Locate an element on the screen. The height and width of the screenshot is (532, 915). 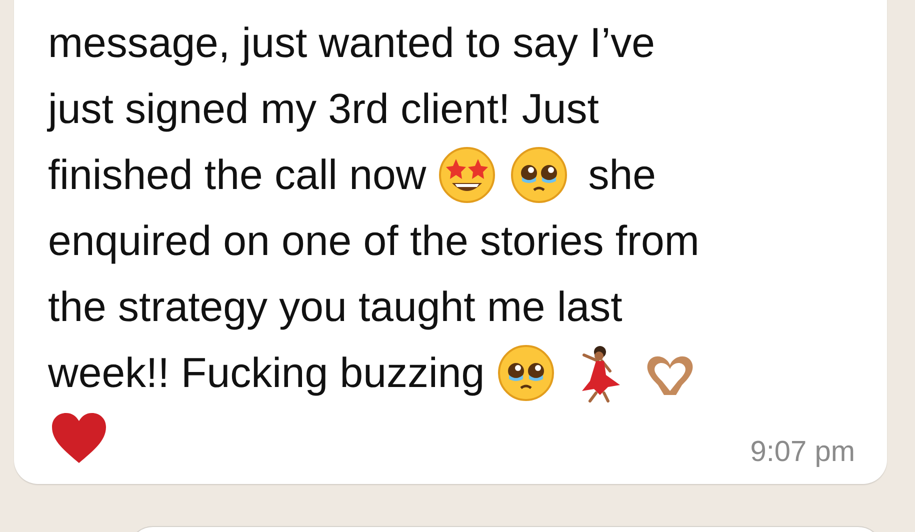
message-text: just signed my 3rd client! Just is located at coordinates (323, 109).